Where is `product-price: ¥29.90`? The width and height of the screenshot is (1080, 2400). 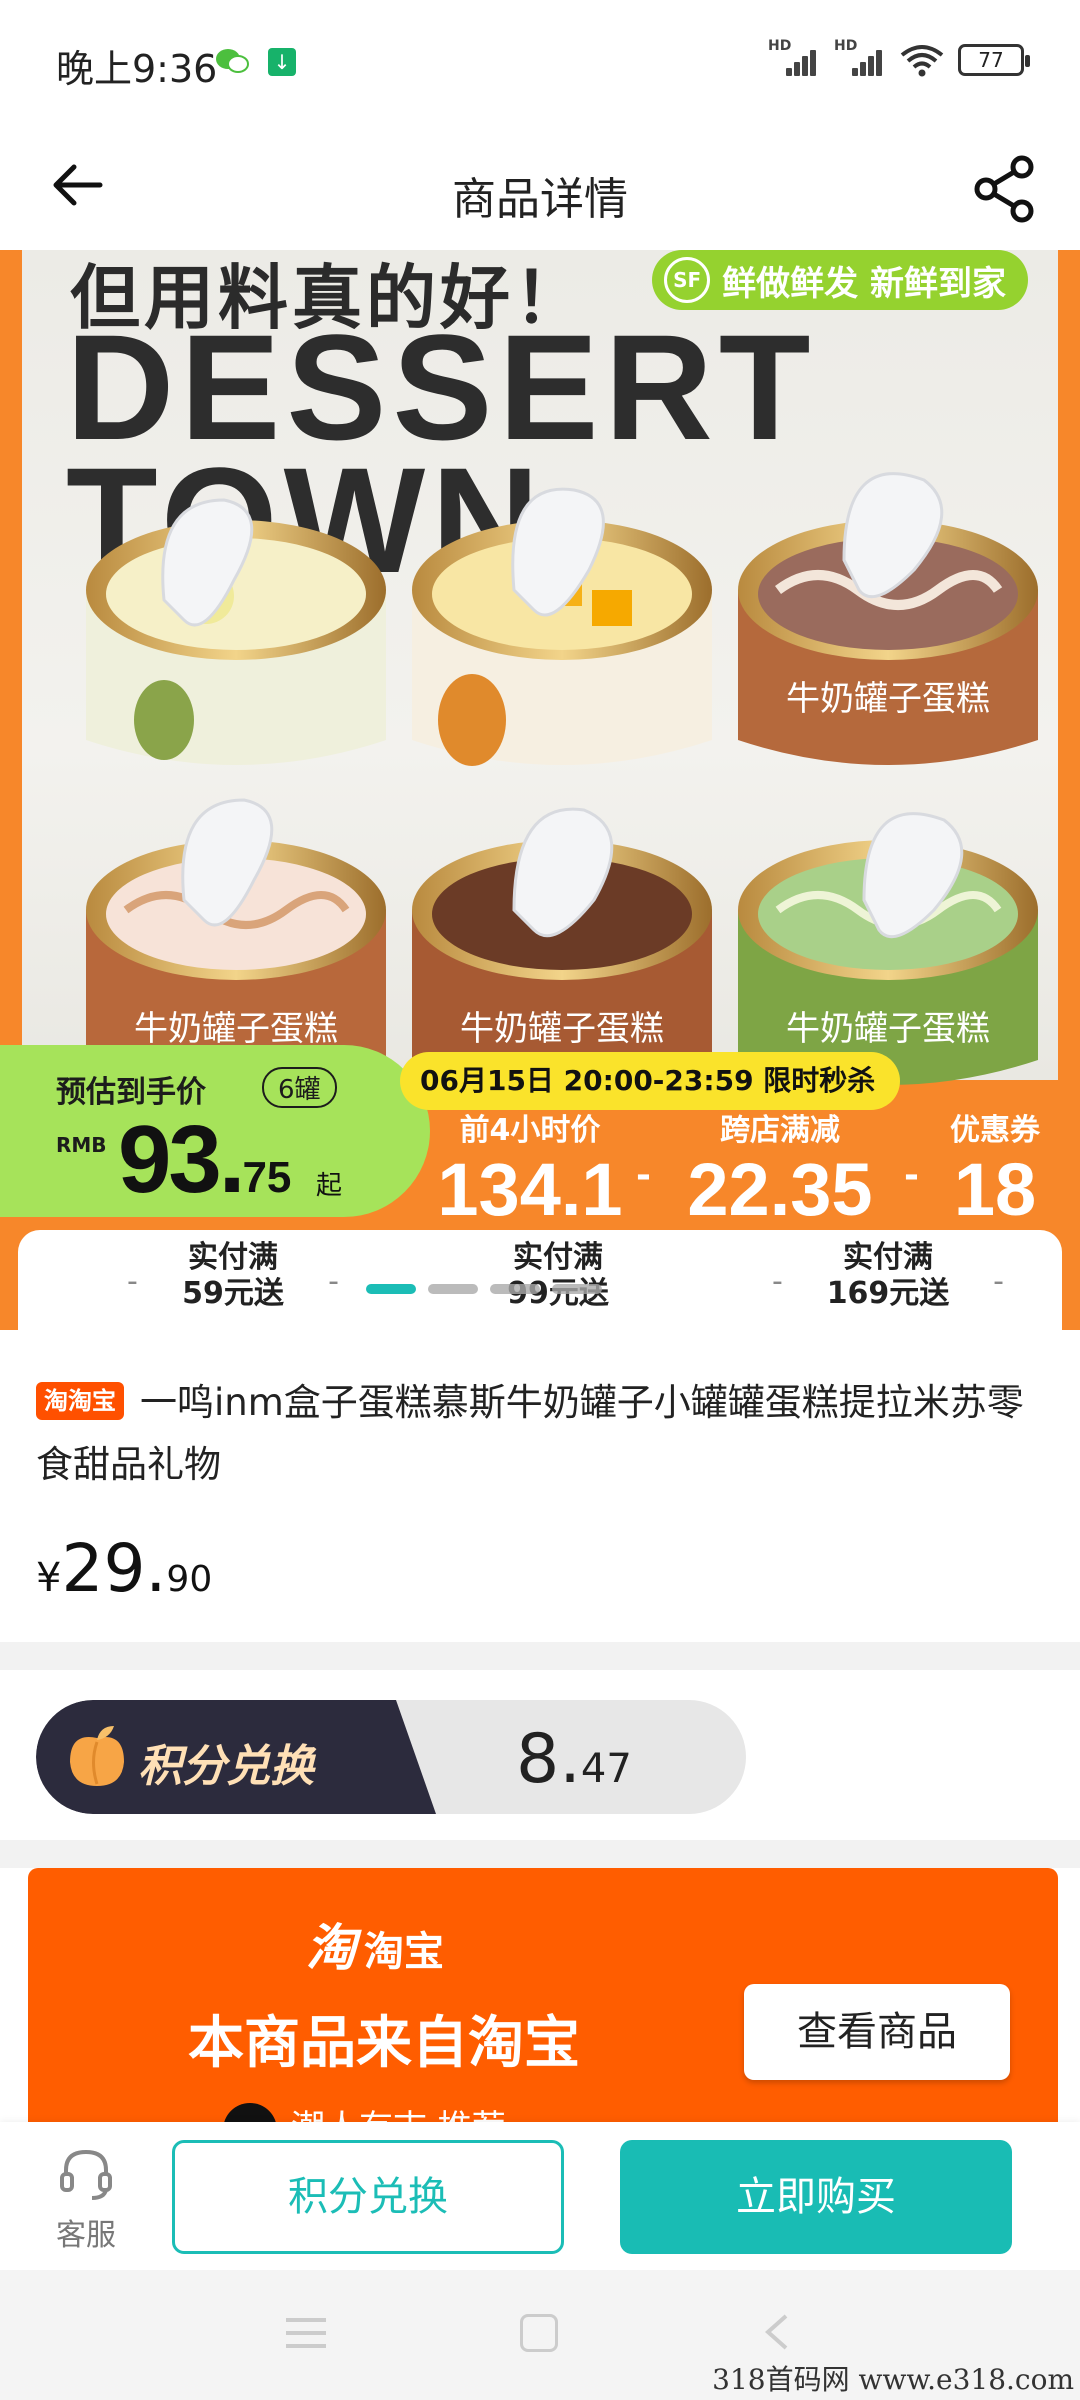 product-price: ¥29.90 is located at coordinates (124, 1568).